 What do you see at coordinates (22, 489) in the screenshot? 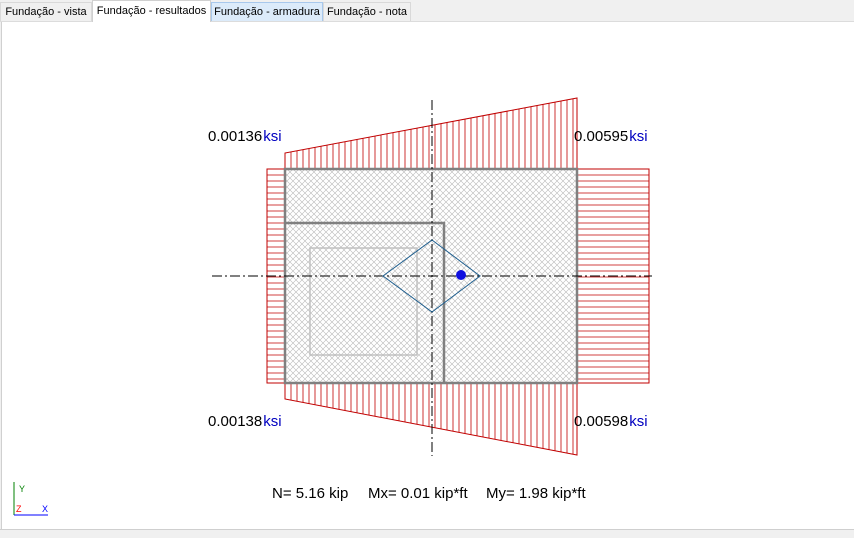
I see `svg-text: Y` at bounding box center [22, 489].